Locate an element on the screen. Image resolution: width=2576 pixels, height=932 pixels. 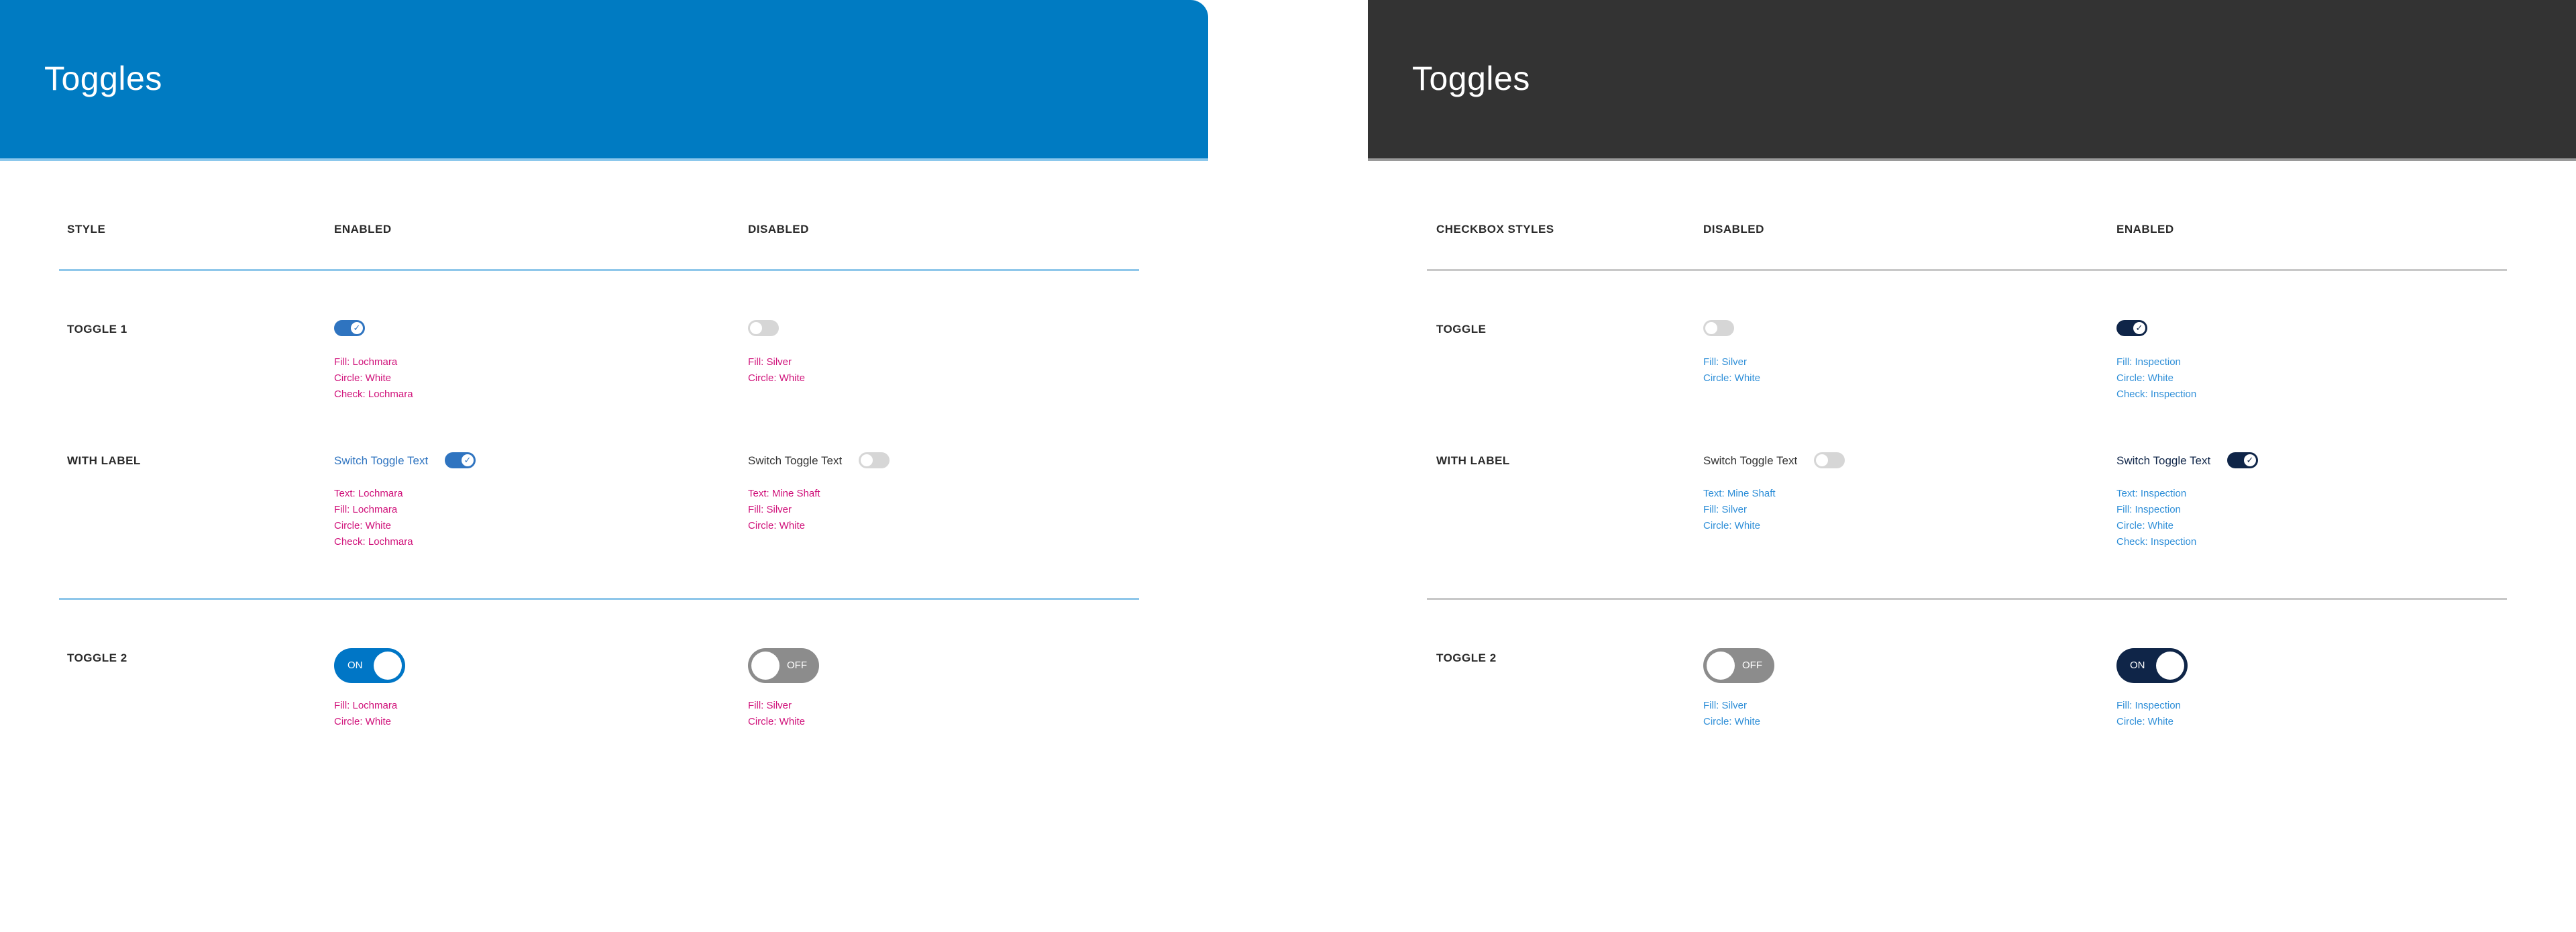
toggle-2-enabled-spec: Fill: Inspection Circle: White is located at coordinates (2148, 714).